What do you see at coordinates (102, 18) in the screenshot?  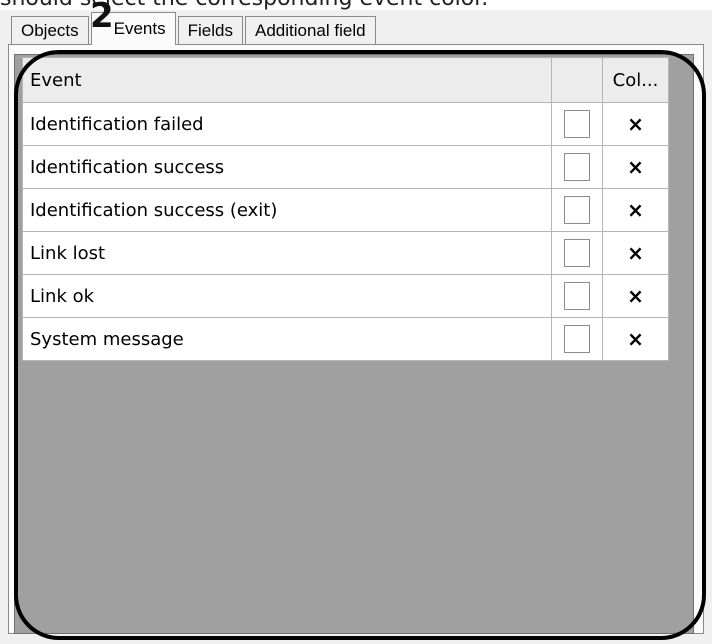 I see `step-number-badge: 2` at bounding box center [102, 18].